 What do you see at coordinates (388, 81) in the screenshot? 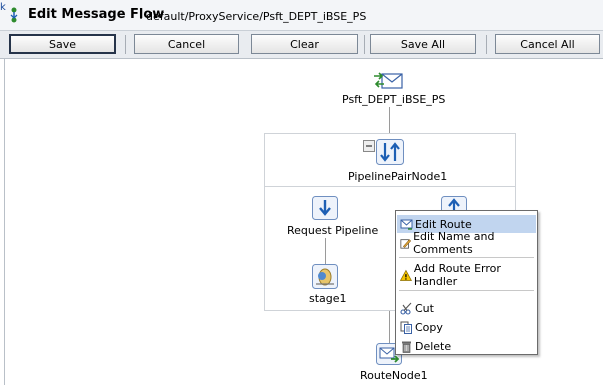
I see `proxy-service-icon` at bounding box center [388, 81].